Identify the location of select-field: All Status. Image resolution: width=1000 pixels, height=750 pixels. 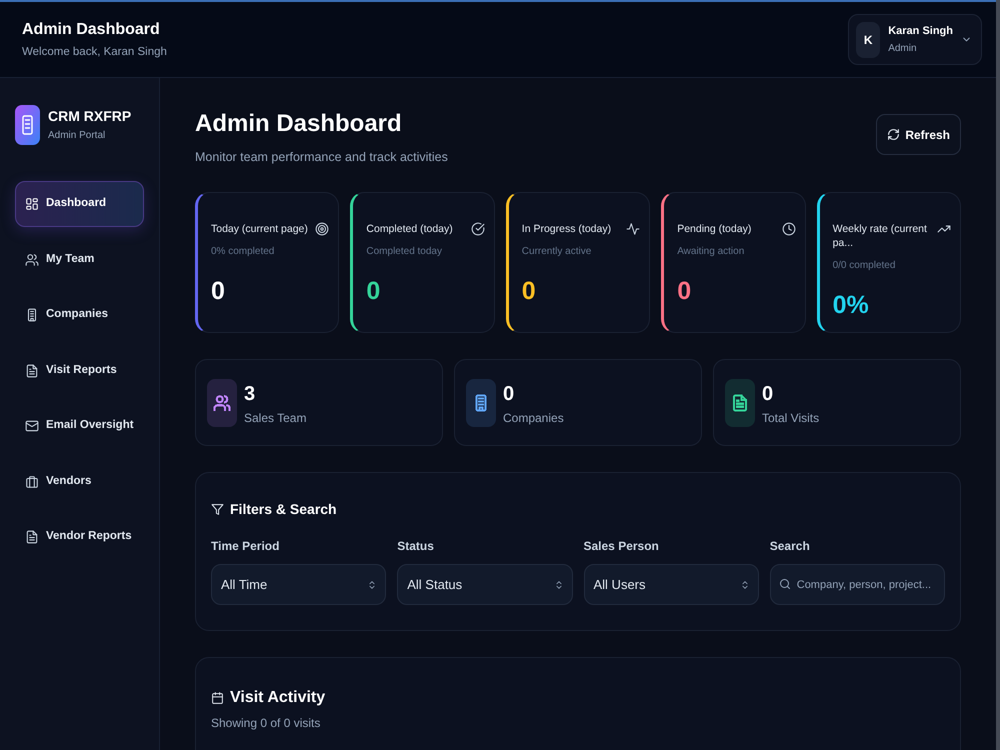
(484, 584).